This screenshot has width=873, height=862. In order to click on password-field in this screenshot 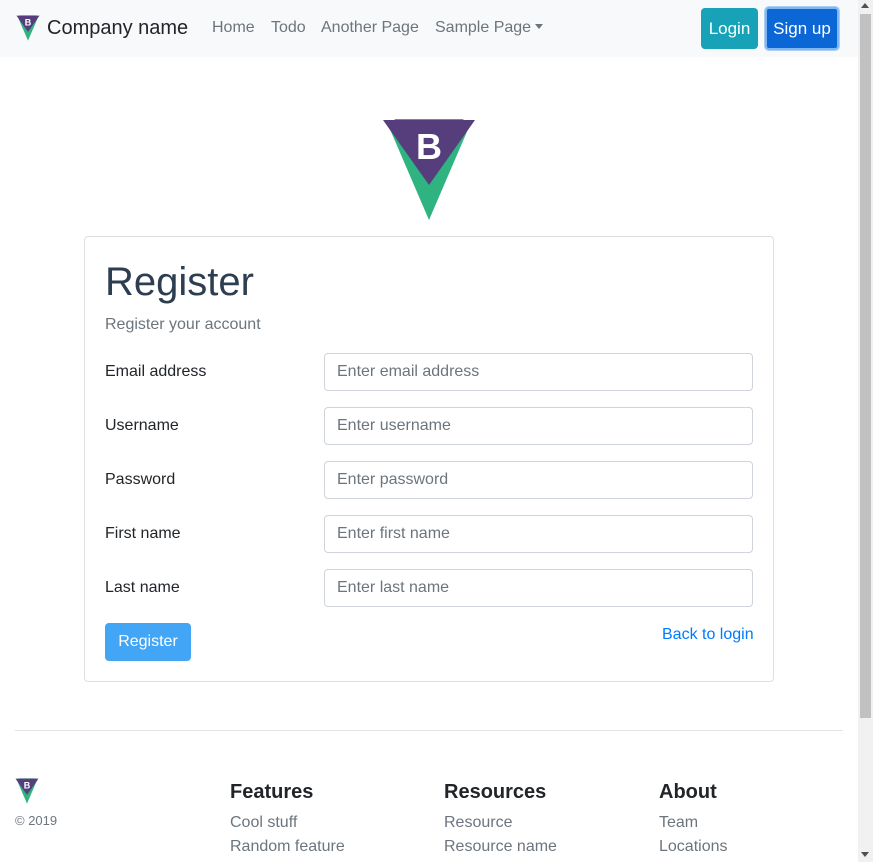, I will do `click(538, 480)`.